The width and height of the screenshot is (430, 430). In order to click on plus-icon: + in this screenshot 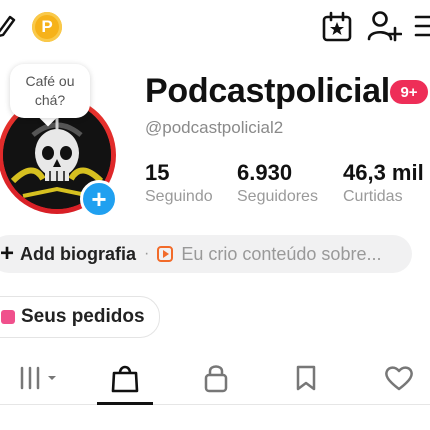, I will do `click(7, 253)`.